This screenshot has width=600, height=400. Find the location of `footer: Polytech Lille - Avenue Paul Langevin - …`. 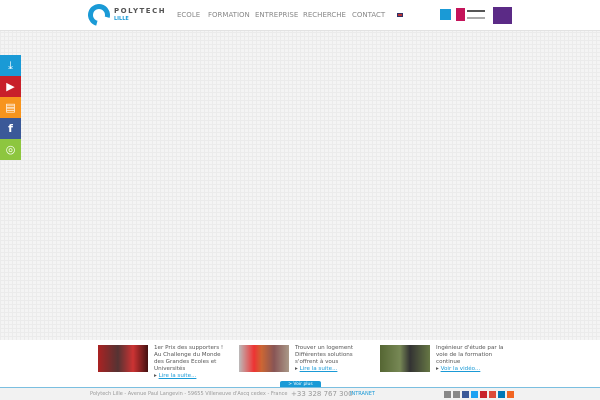

footer: Polytech Lille - Avenue Paul Langevin - … is located at coordinates (300, 393).